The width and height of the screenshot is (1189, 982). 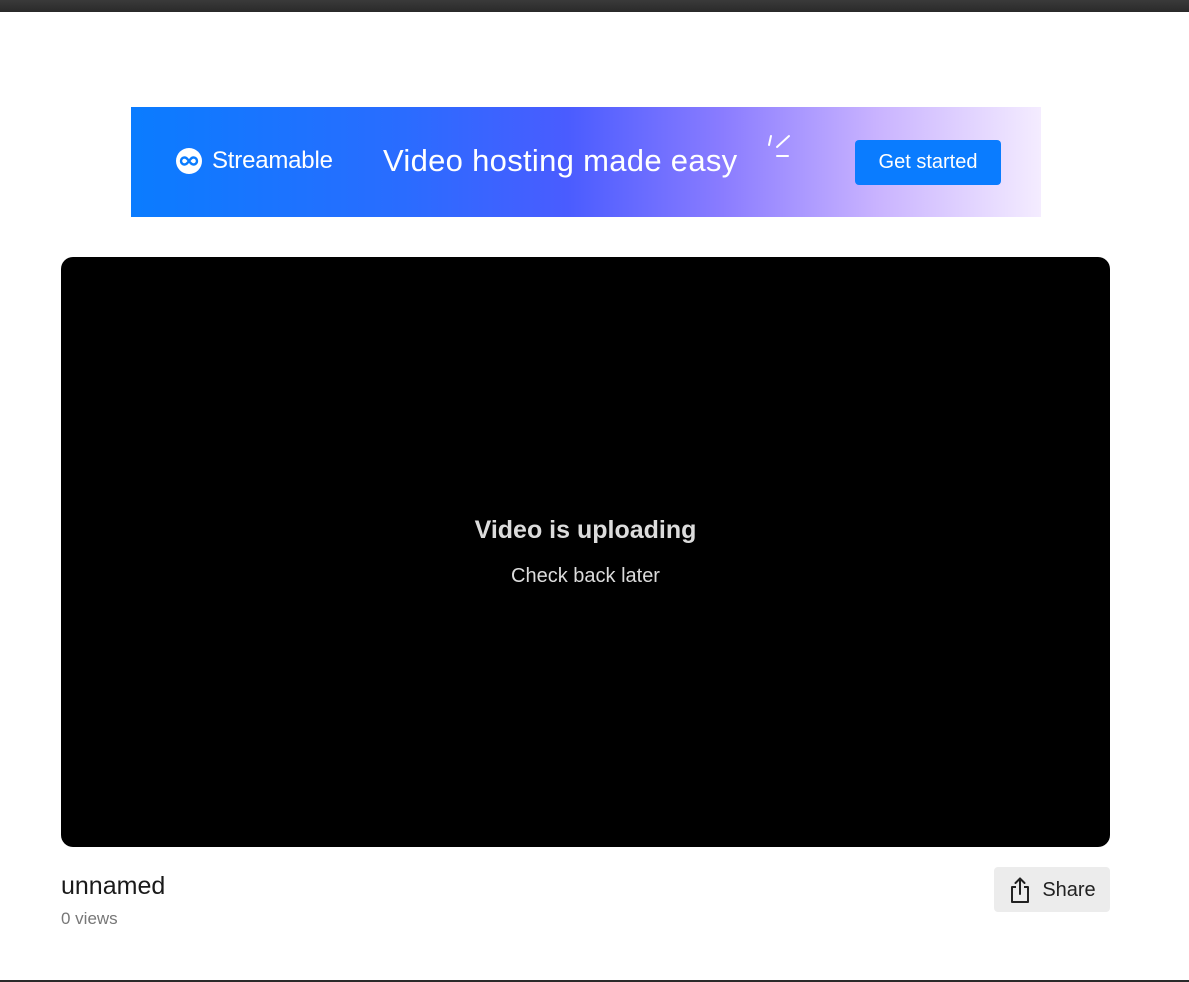 What do you see at coordinates (585, 530) in the screenshot?
I see `upload-status-title: Video is uploading` at bounding box center [585, 530].